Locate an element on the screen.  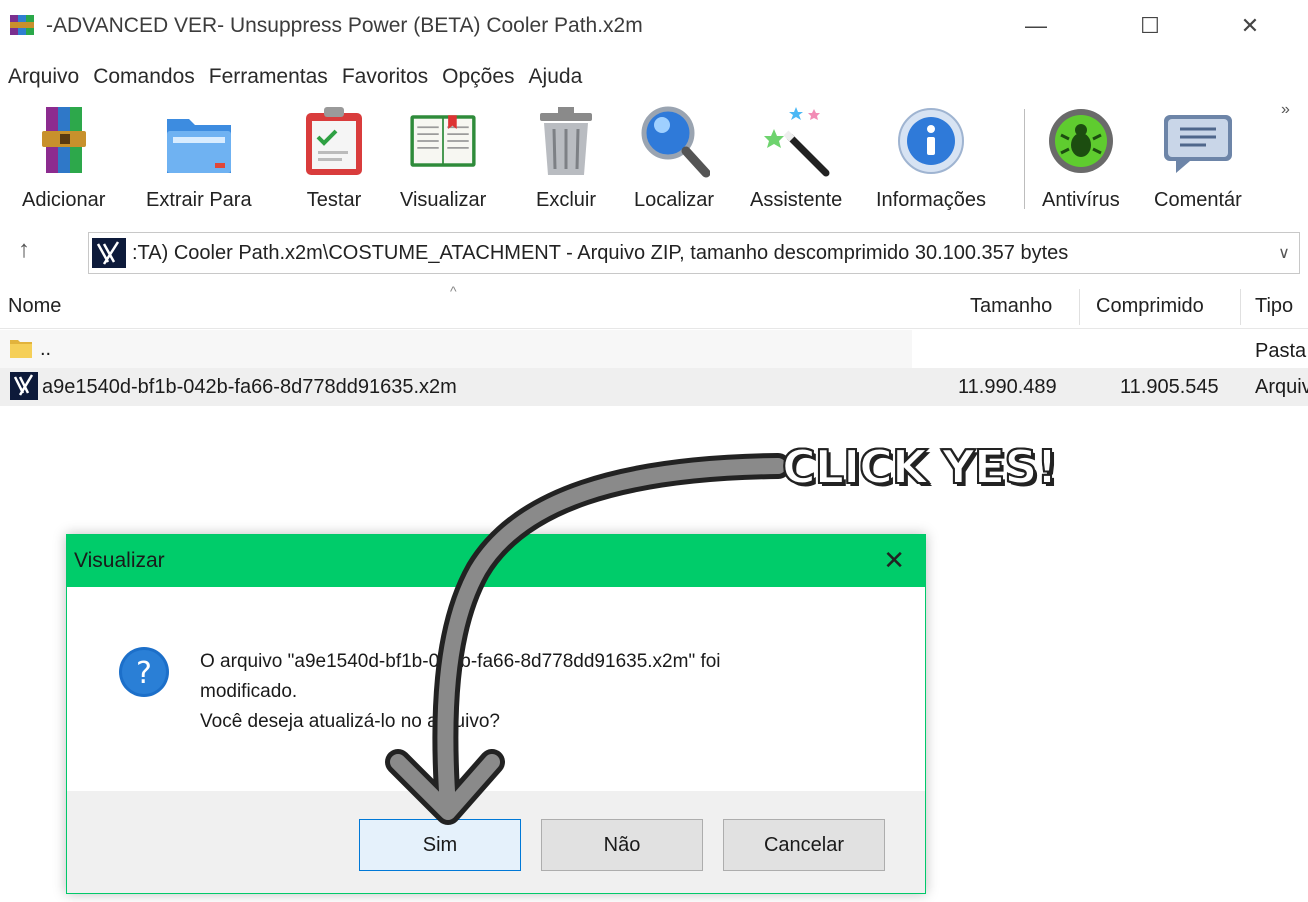
open-book-icon is located at coordinates (443, 141).